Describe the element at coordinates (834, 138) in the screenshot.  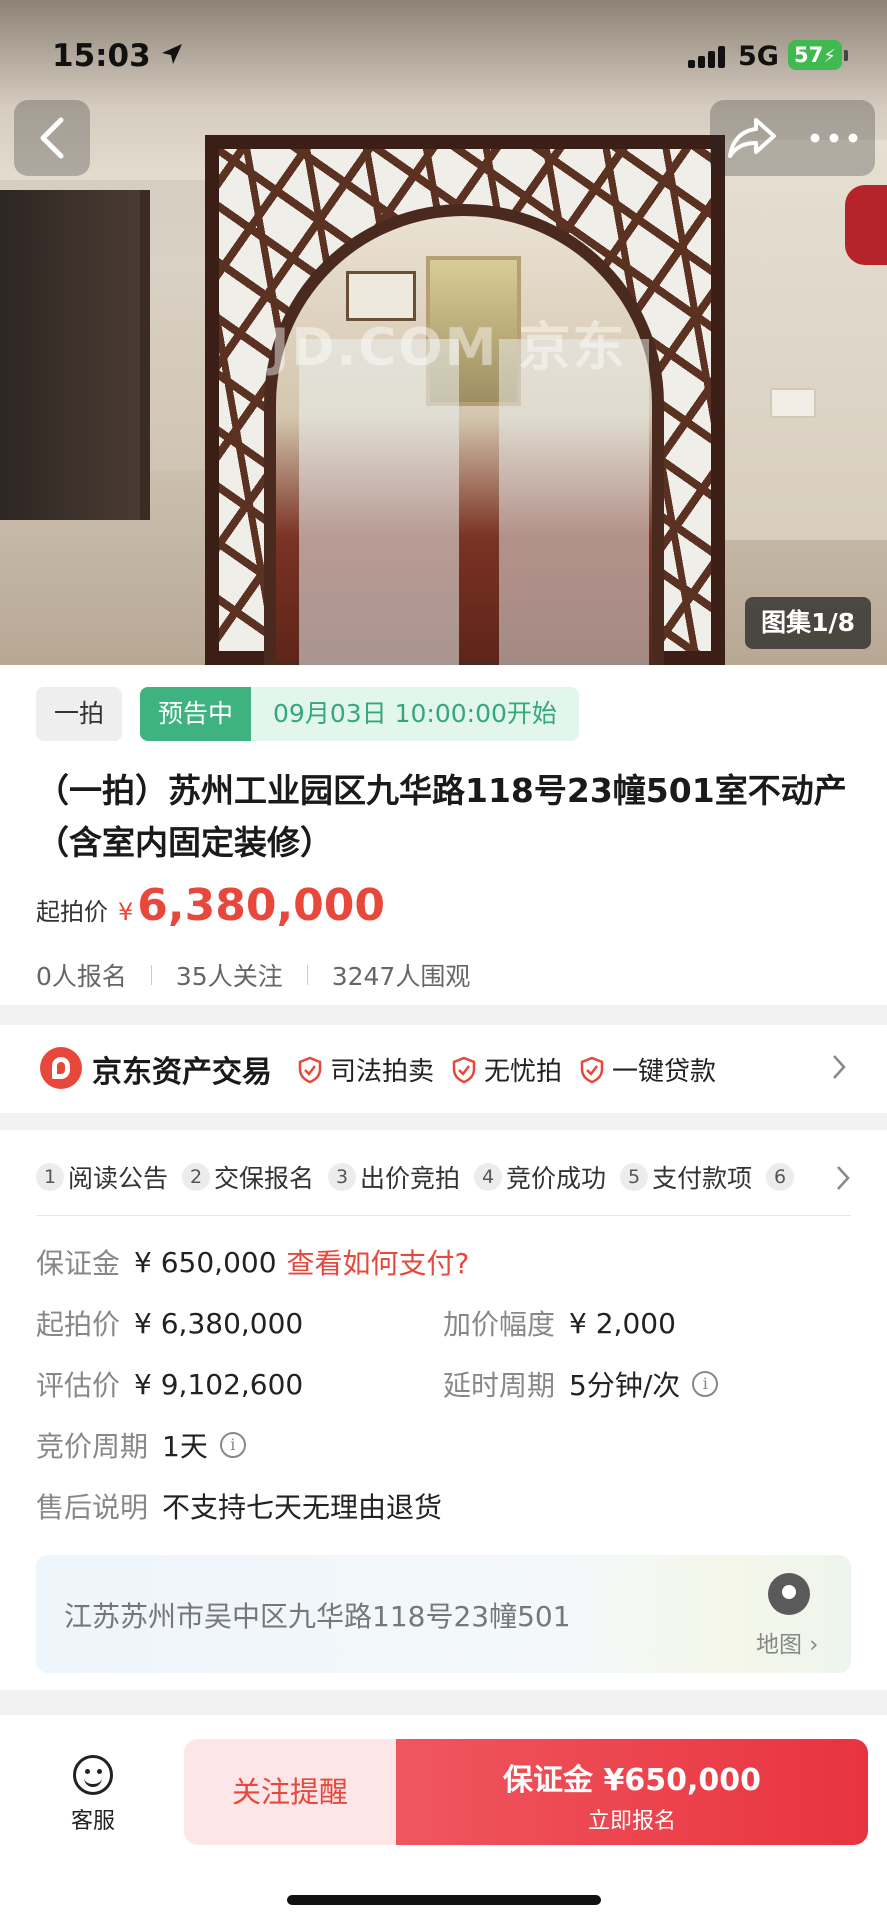
I see `more-icon` at that location.